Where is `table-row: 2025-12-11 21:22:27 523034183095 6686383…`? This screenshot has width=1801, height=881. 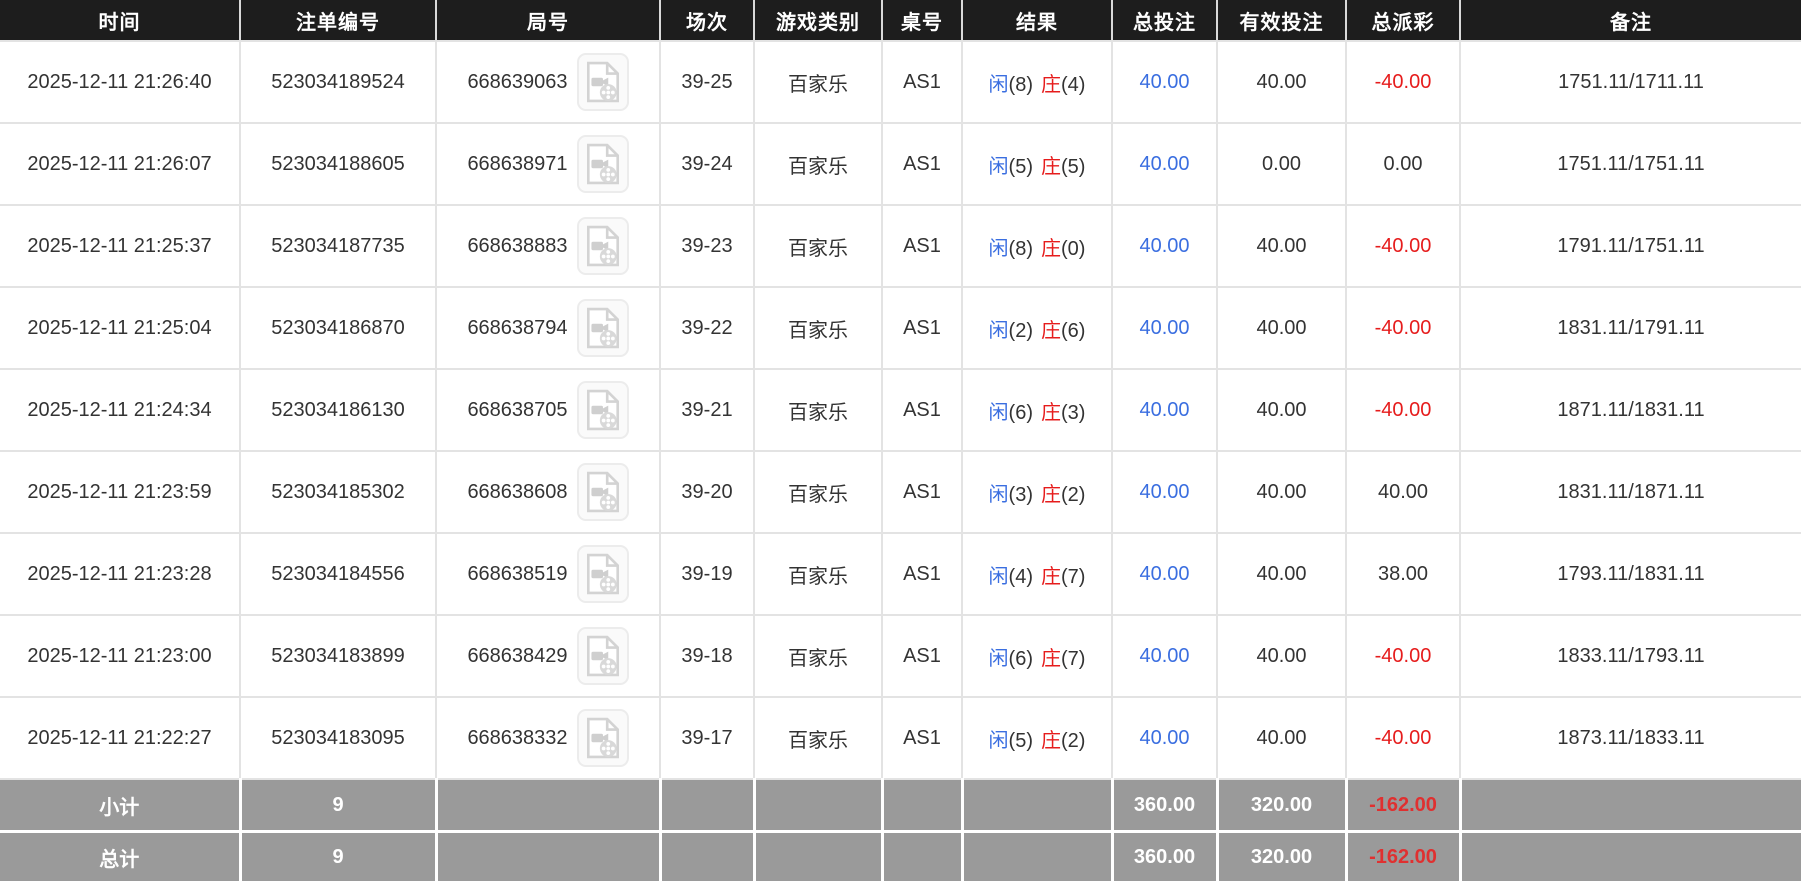 table-row: 2025-12-11 21:22:27 523034183095 6686383… is located at coordinates (900, 738).